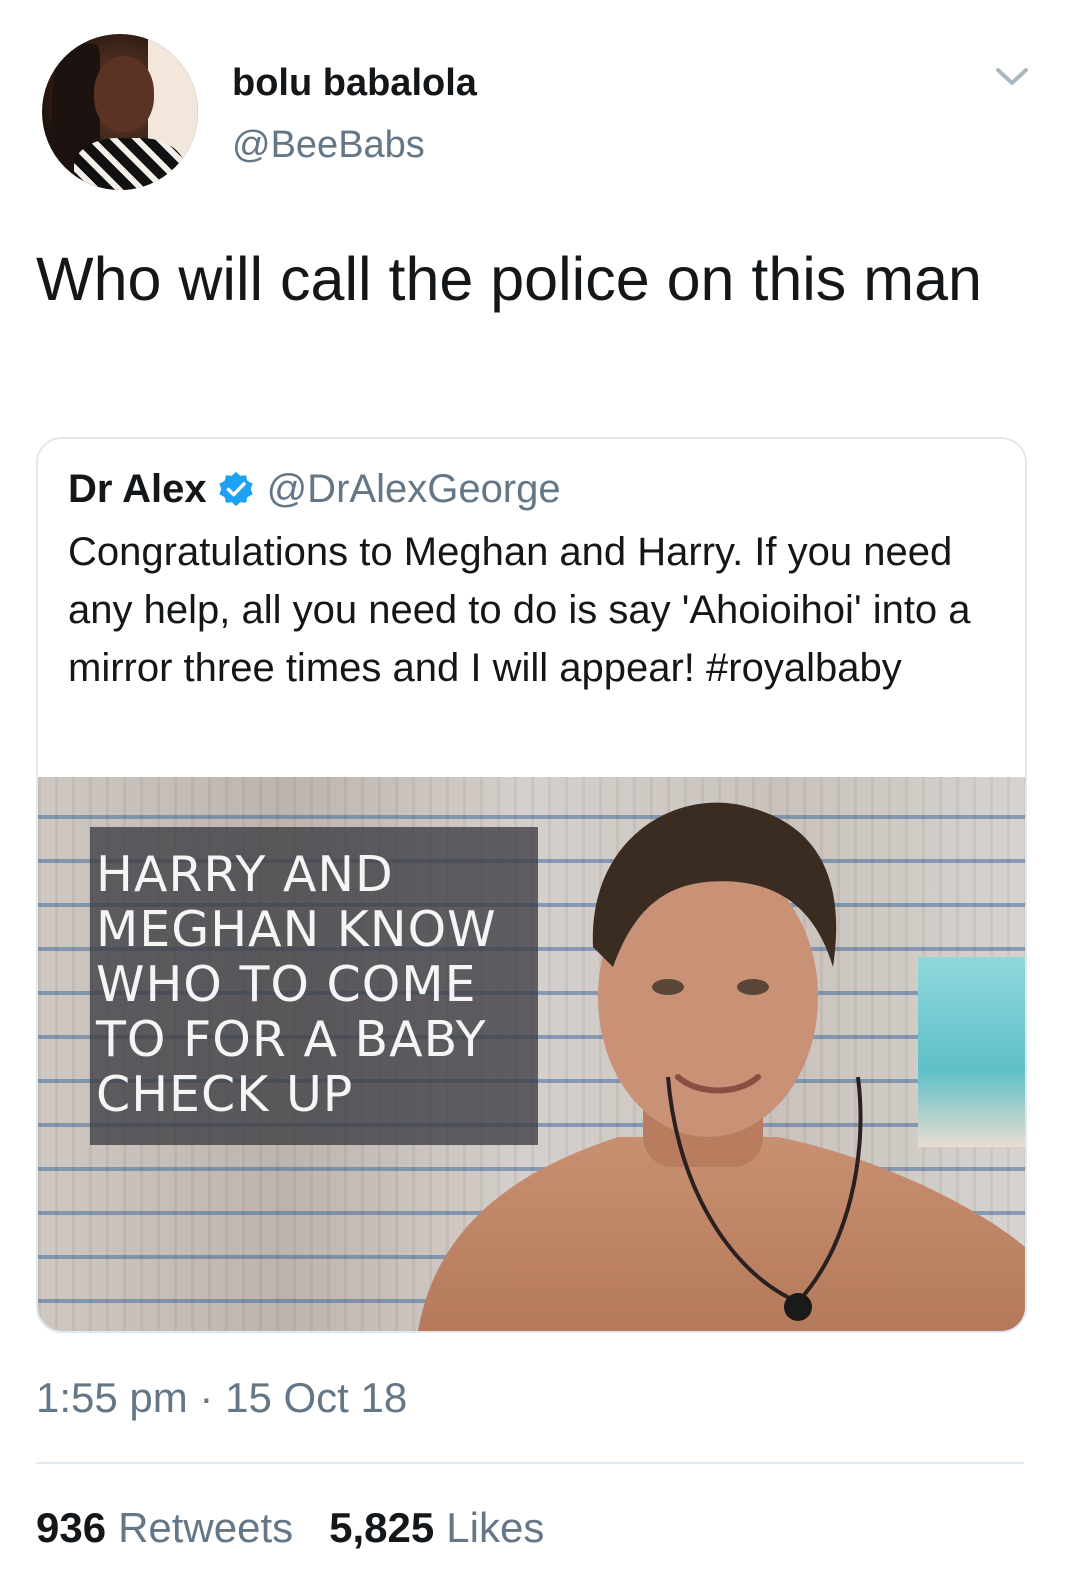  I want to click on author-handle: @BeeBabs, so click(328, 145).